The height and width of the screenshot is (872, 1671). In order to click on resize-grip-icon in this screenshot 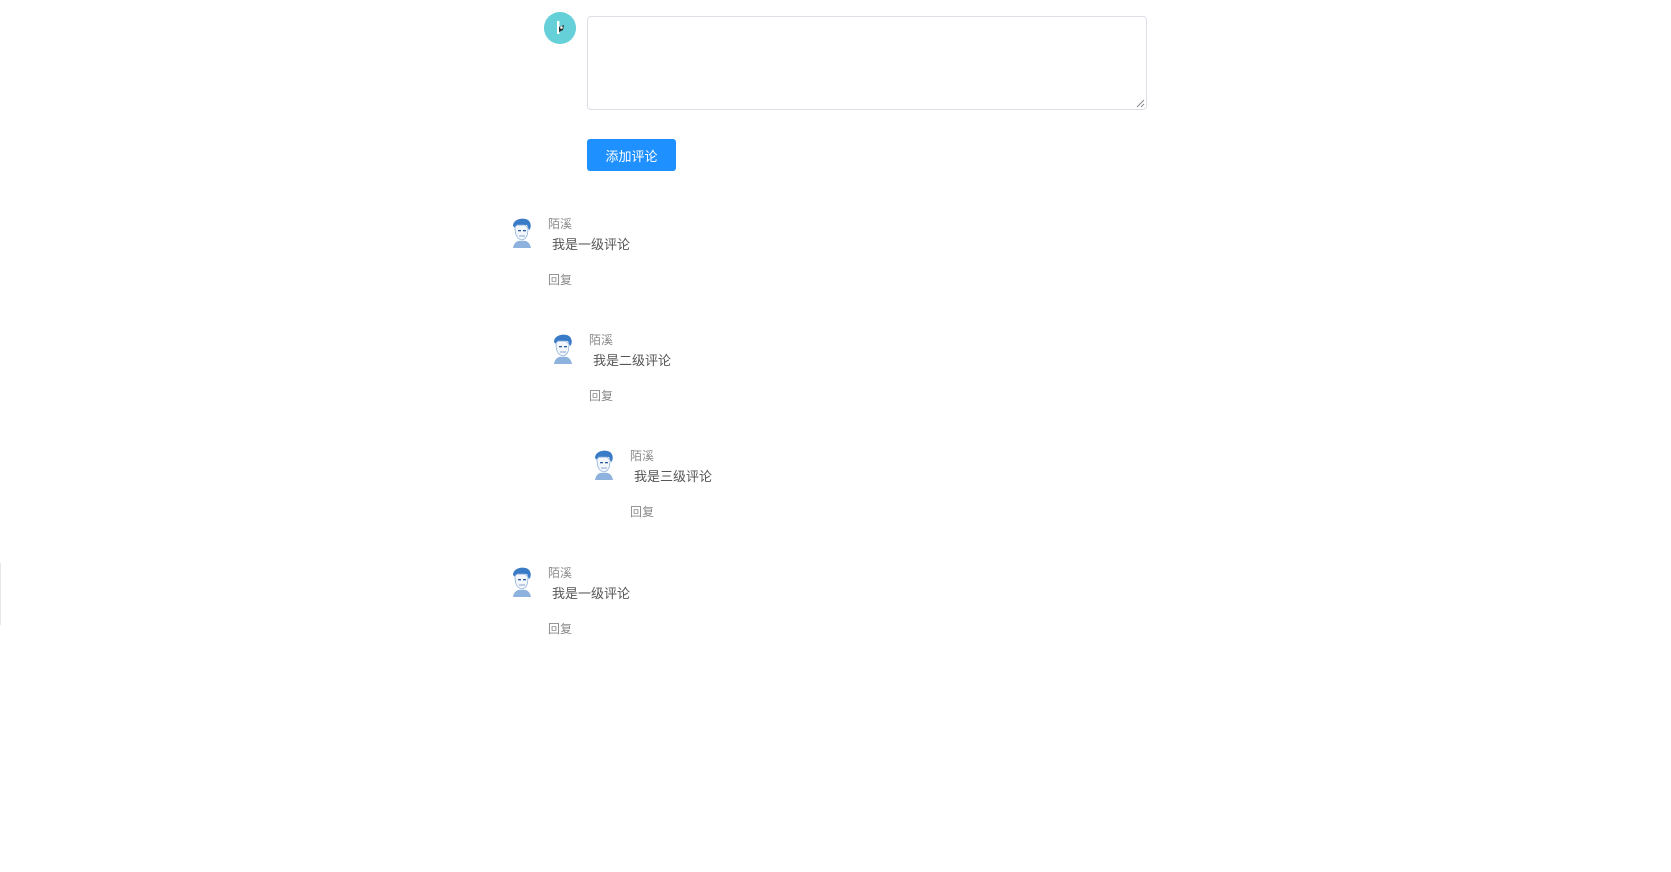, I will do `click(1140, 103)`.